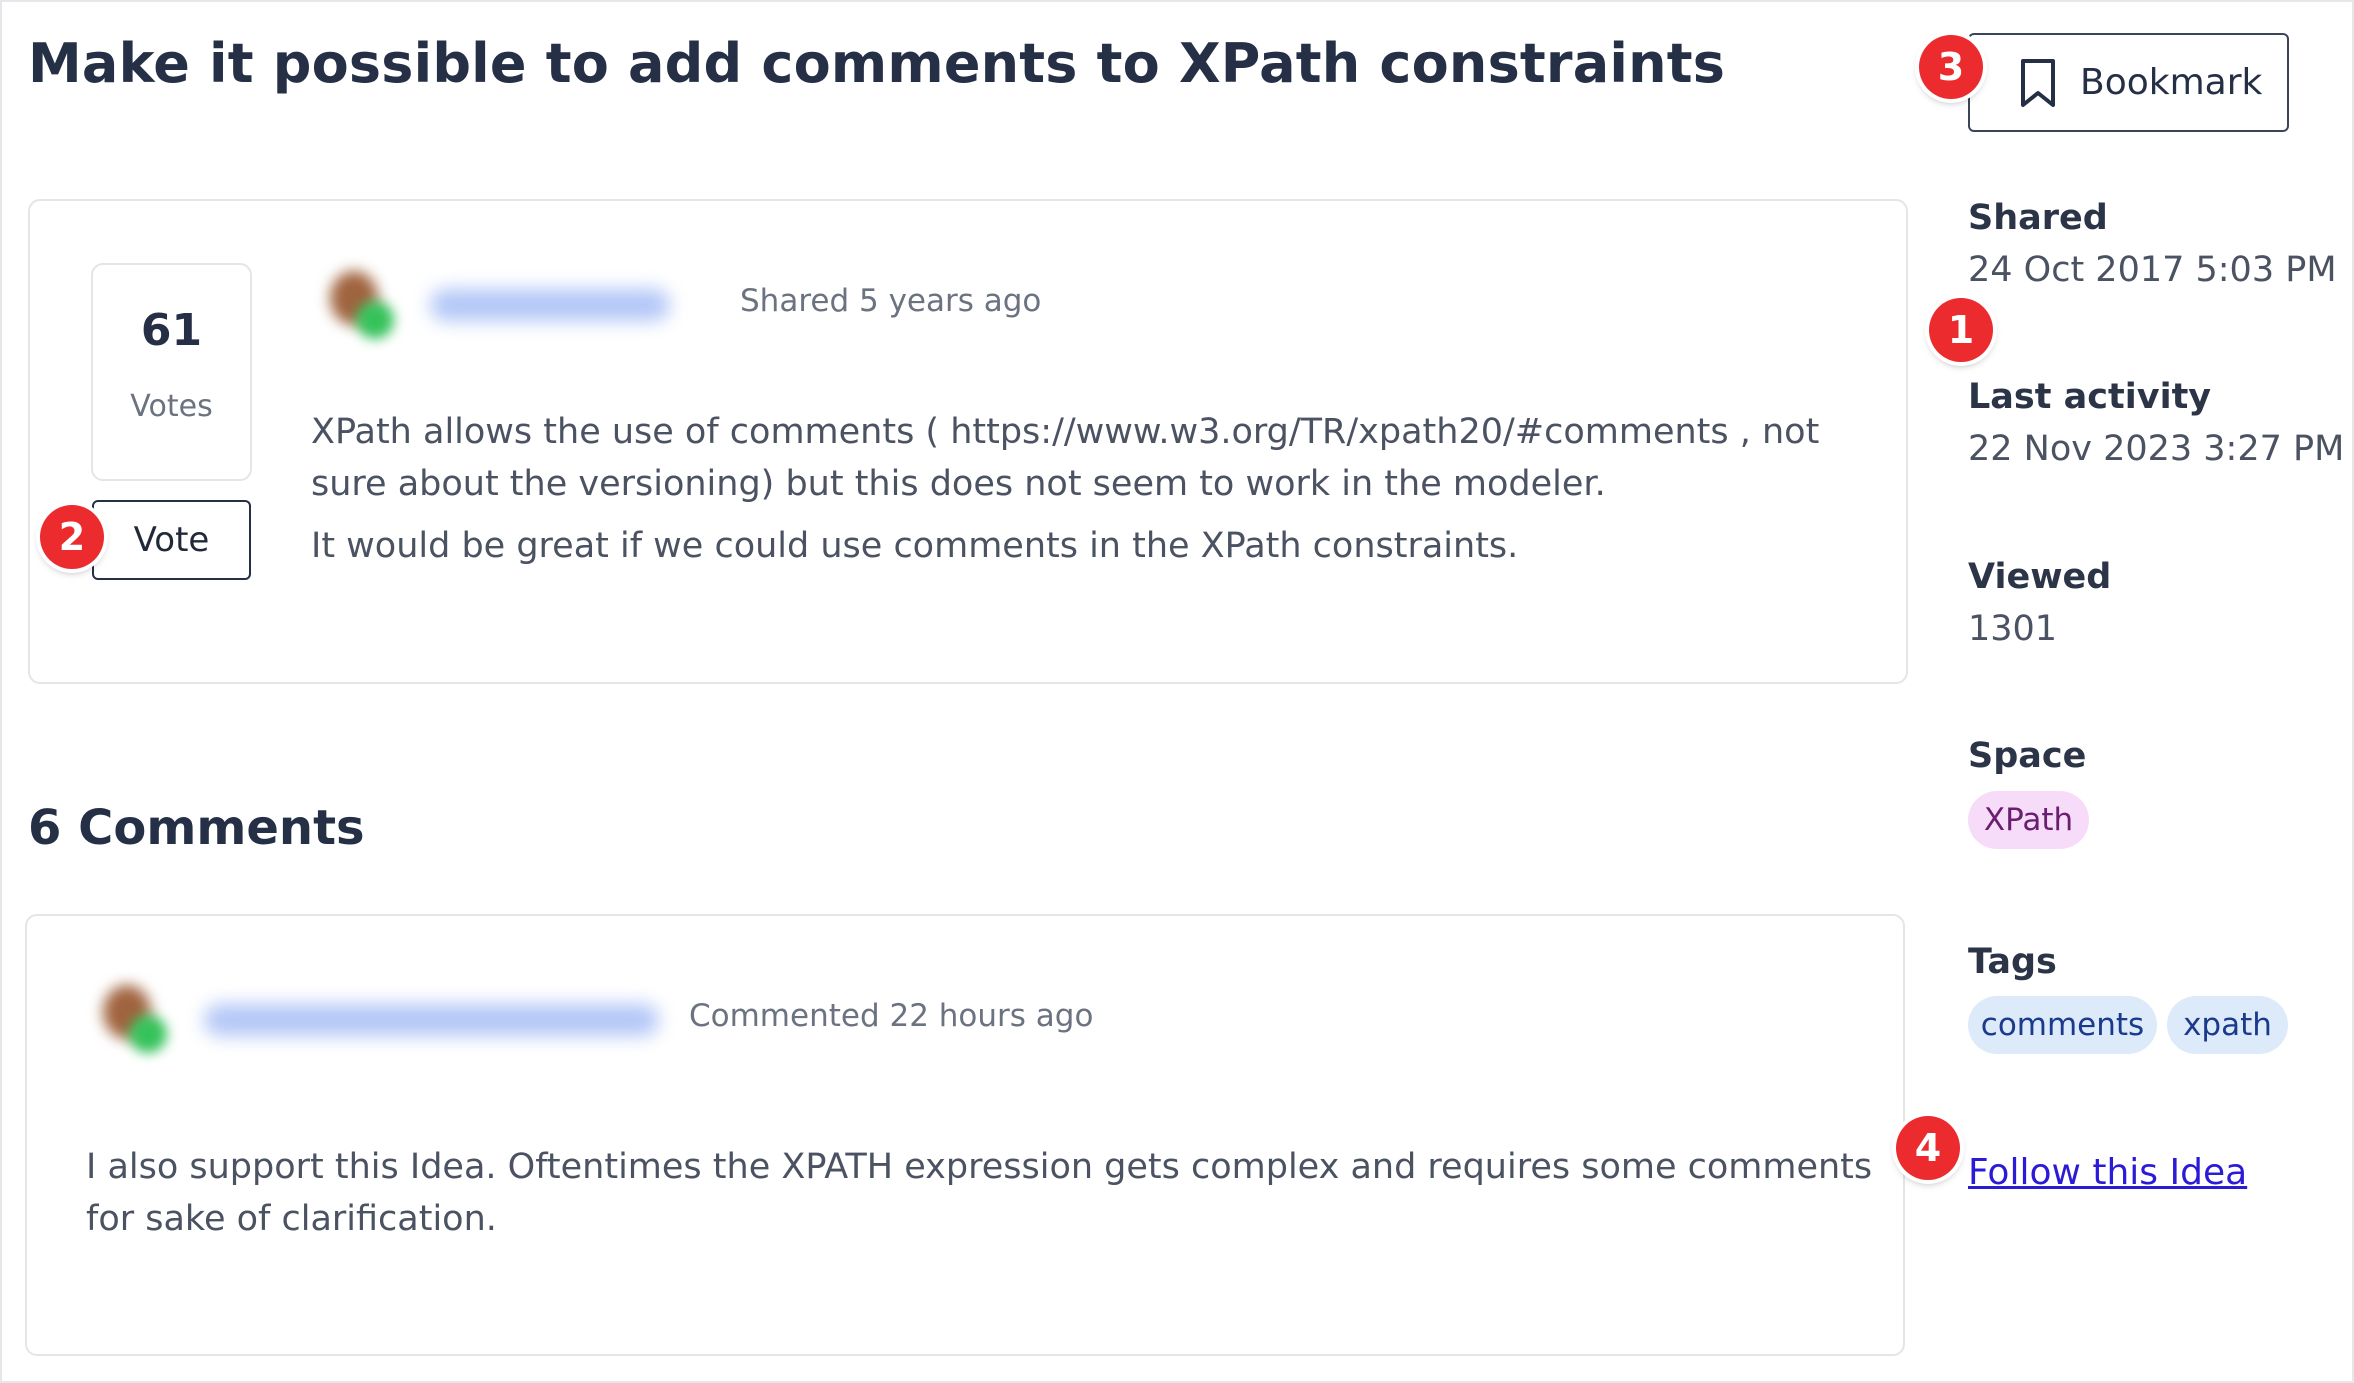  Describe the element at coordinates (891, 301) in the screenshot. I see `shared-ago: Shared 5 years ago` at that location.